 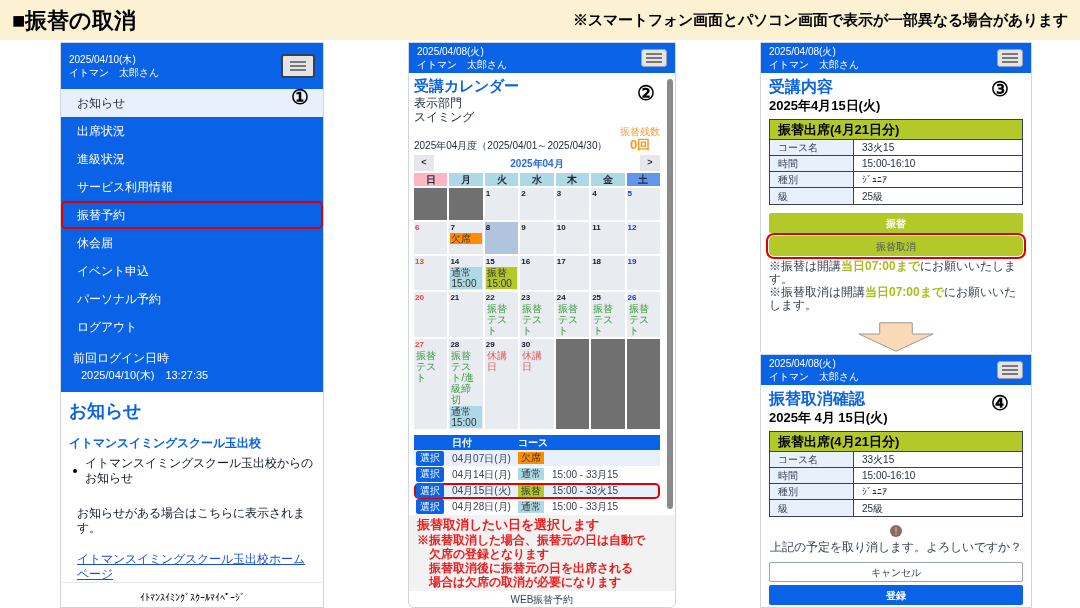 What do you see at coordinates (488, 227) in the screenshot?
I see `day-number: 8` at bounding box center [488, 227].